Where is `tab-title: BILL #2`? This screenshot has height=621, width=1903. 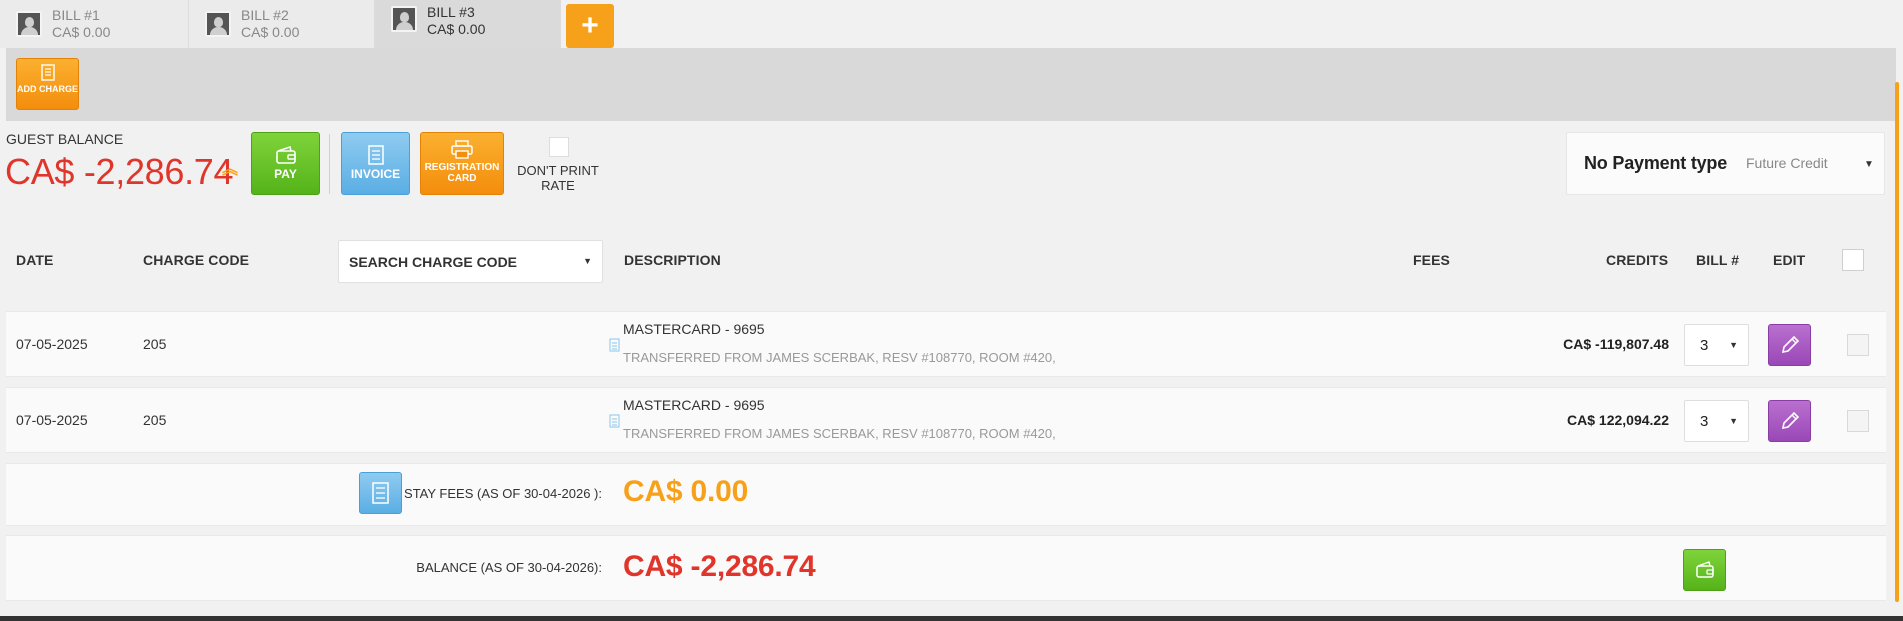 tab-title: BILL #2 is located at coordinates (265, 15).